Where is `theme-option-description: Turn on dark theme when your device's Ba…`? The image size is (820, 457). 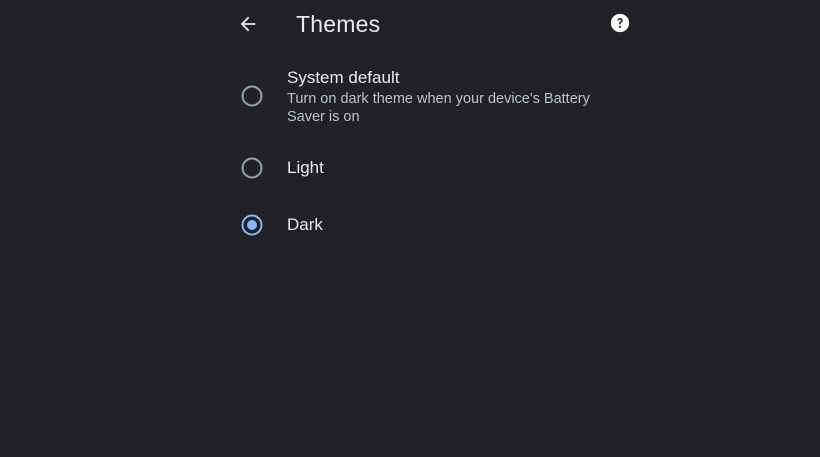 theme-option-description: Turn on dark theme when your device's Ba… is located at coordinates (438, 108).